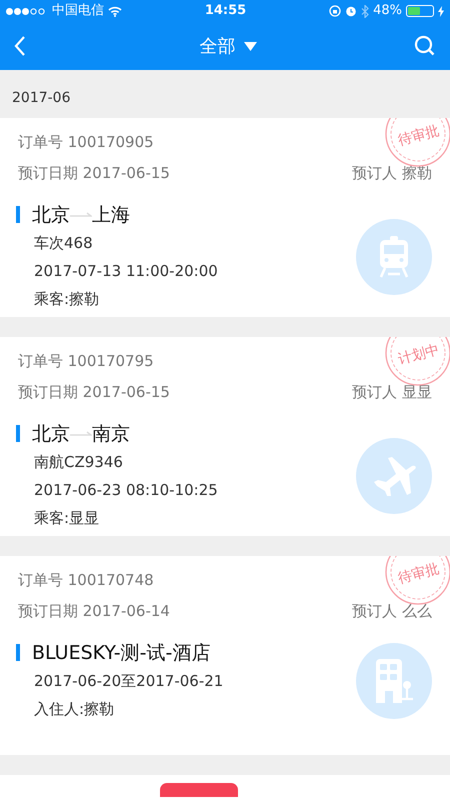  Describe the element at coordinates (63, 243) in the screenshot. I see `trip-detail: 车次468` at that location.